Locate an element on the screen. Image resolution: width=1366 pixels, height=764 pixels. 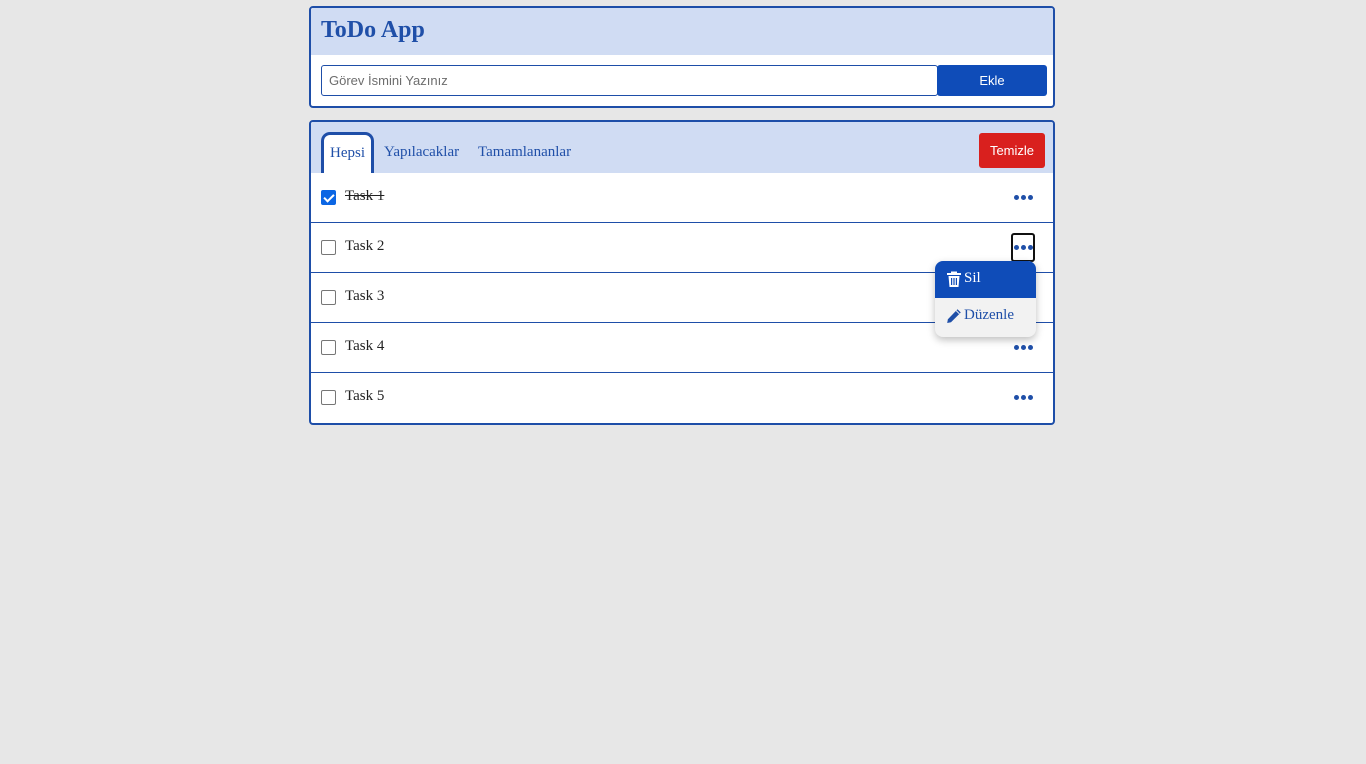
task-context-menu: Sil Düzenle is located at coordinates (985, 299).